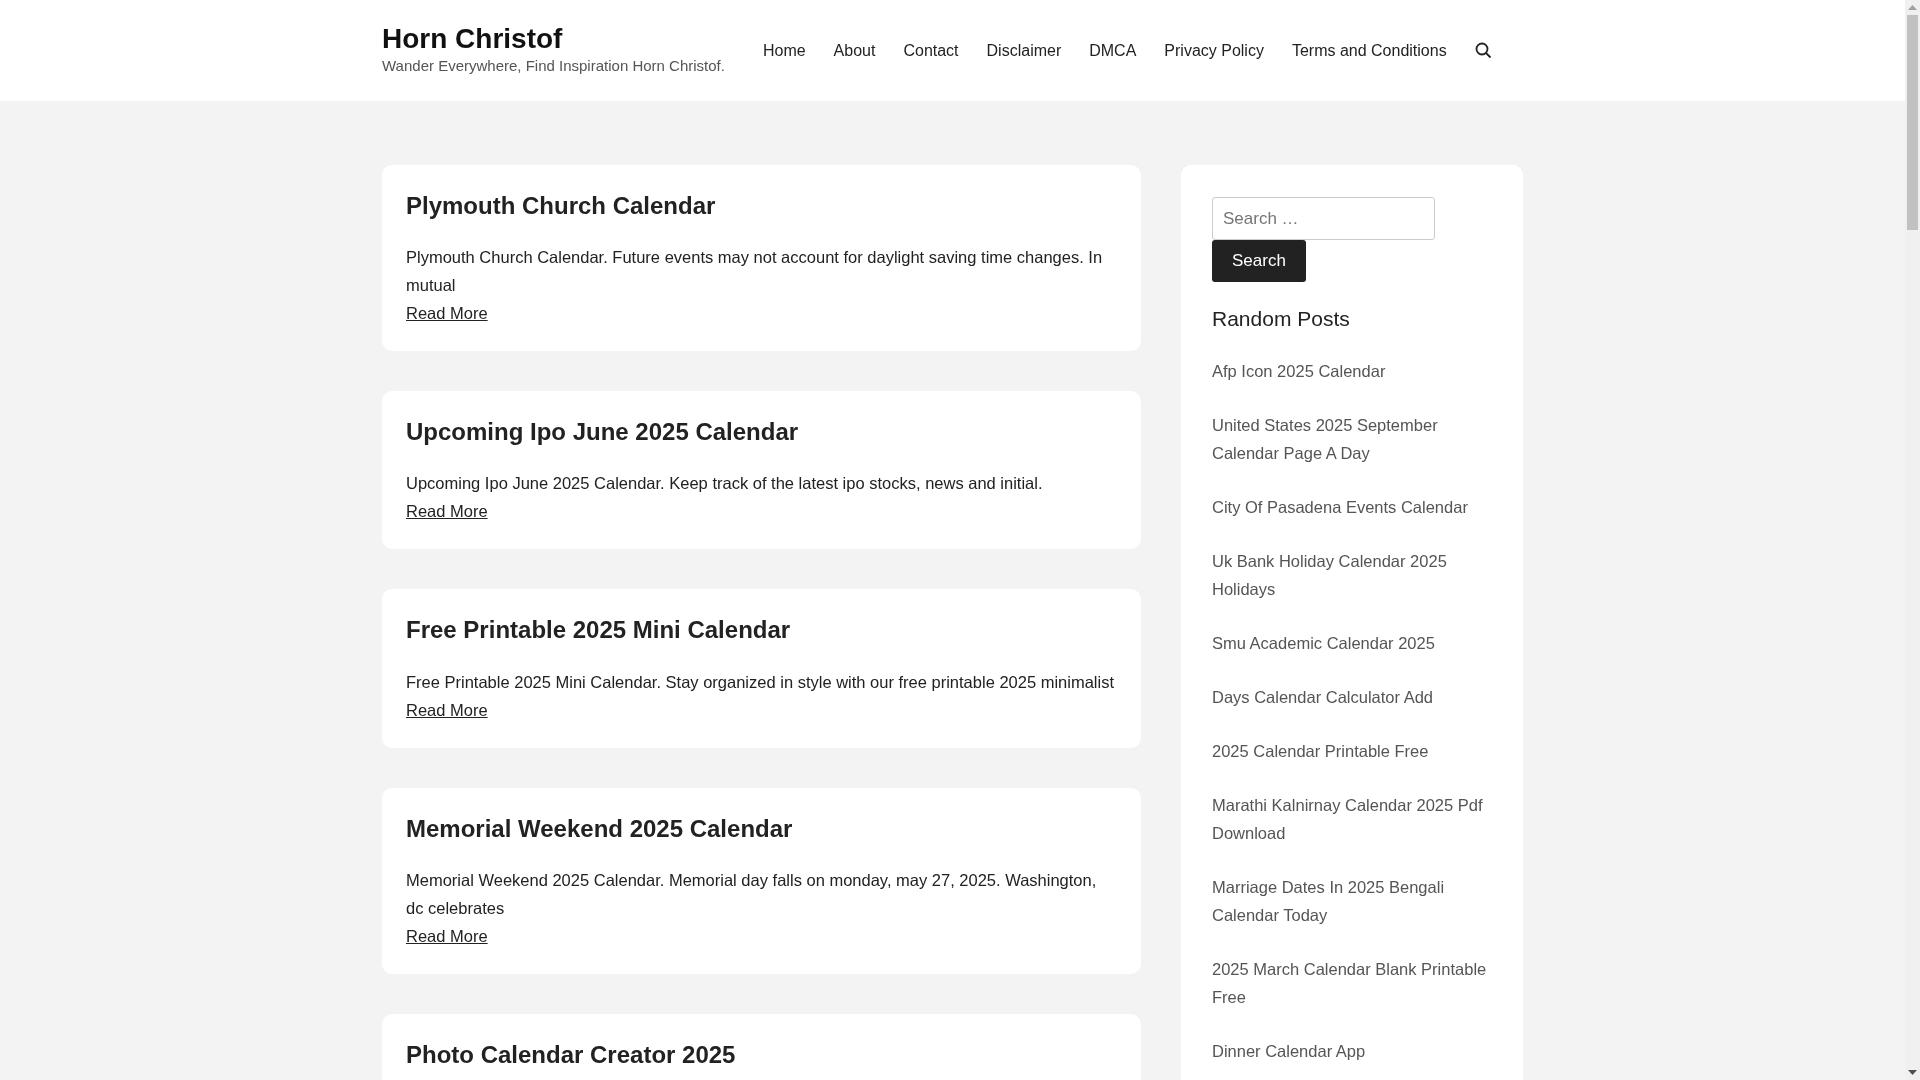  I want to click on random-post-link: Smu Academic Calendar 2025, so click(1352, 643).